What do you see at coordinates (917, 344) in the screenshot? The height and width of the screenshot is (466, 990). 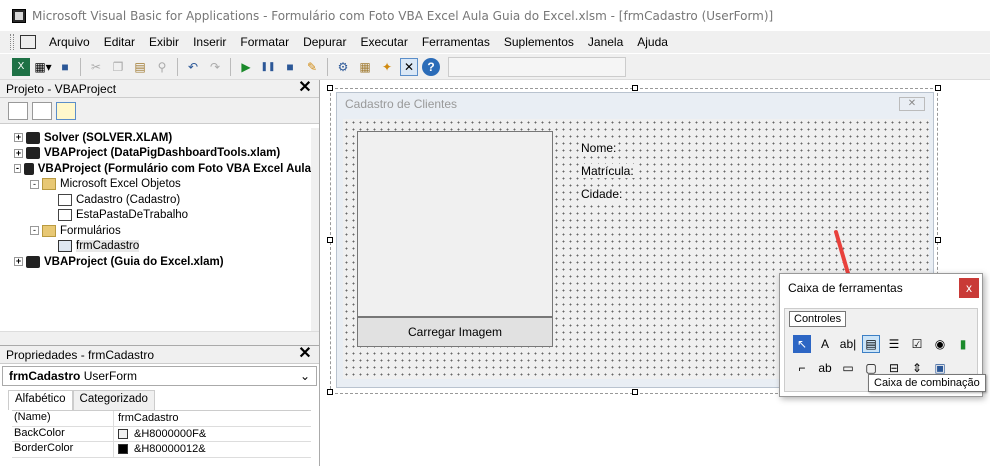 I see `checkbox-control-icon: ☑` at bounding box center [917, 344].